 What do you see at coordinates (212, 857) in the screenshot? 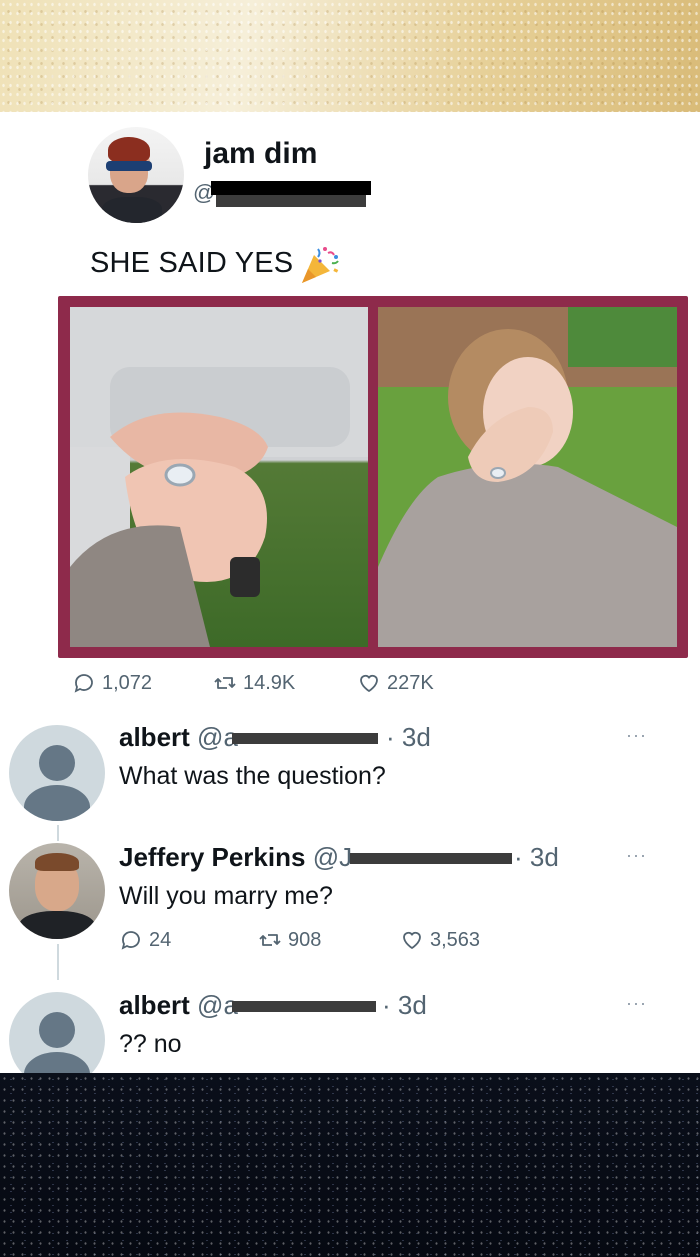
I see `reply-author-name: Jeffery Perkins` at bounding box center [212, 857].